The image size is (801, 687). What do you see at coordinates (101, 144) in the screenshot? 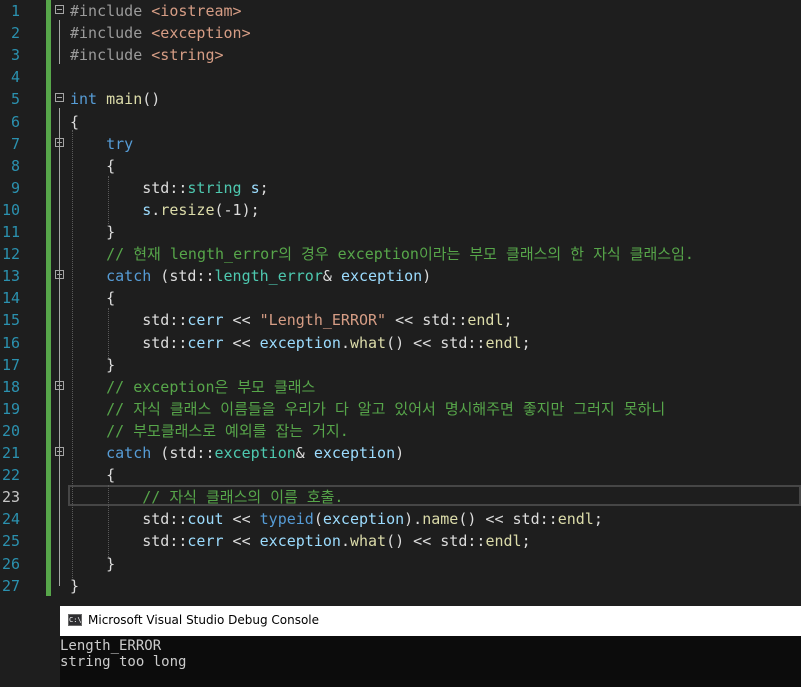
I see `code-text: try` at bounding box center [101, 144].